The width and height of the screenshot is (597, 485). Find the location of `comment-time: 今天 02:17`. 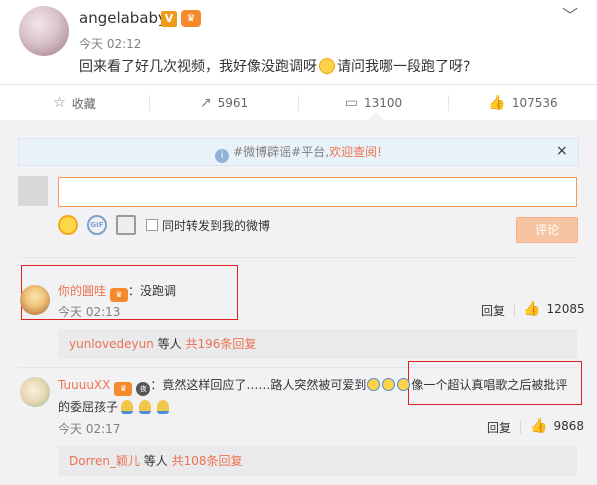

comment-time: 今天 02:17 is located at coordinates (89, 429).